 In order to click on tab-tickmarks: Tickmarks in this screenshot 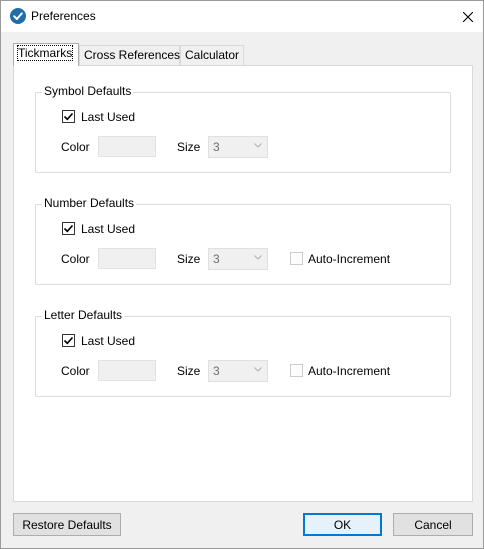, I will do `click(46, 54)`.